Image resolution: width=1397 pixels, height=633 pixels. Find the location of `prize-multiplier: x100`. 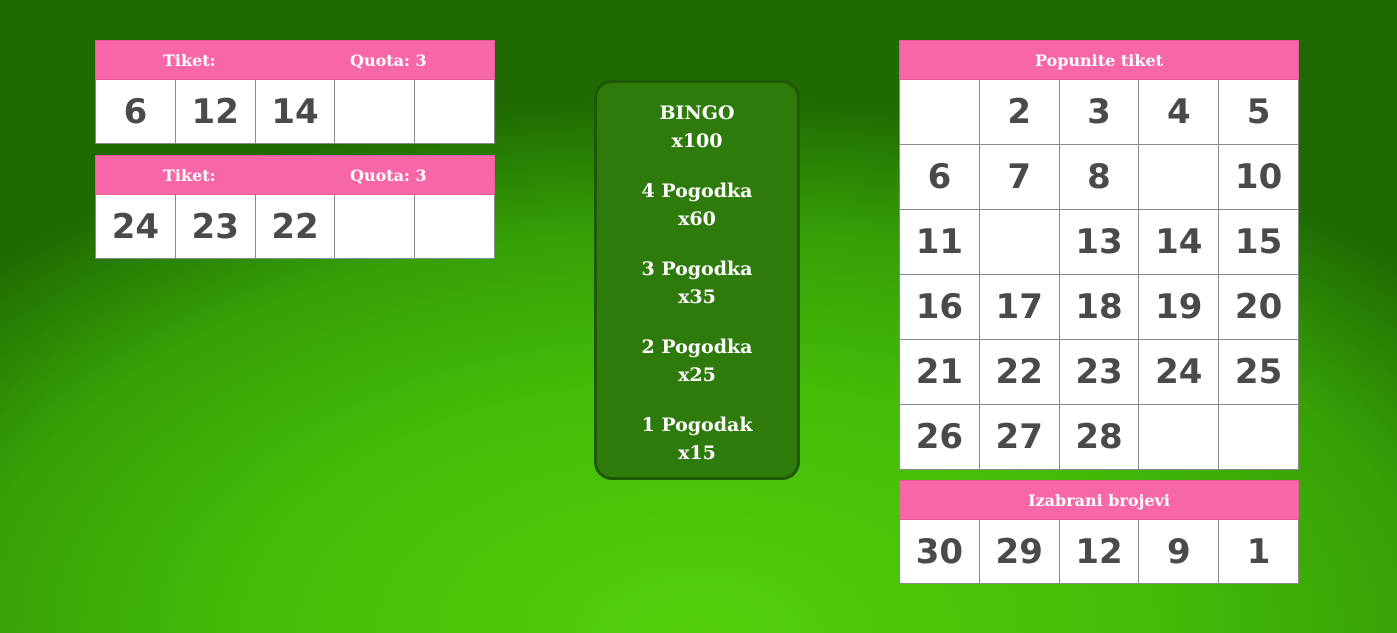

prize-multiplier: x100 is located at coordinates (697, 141).